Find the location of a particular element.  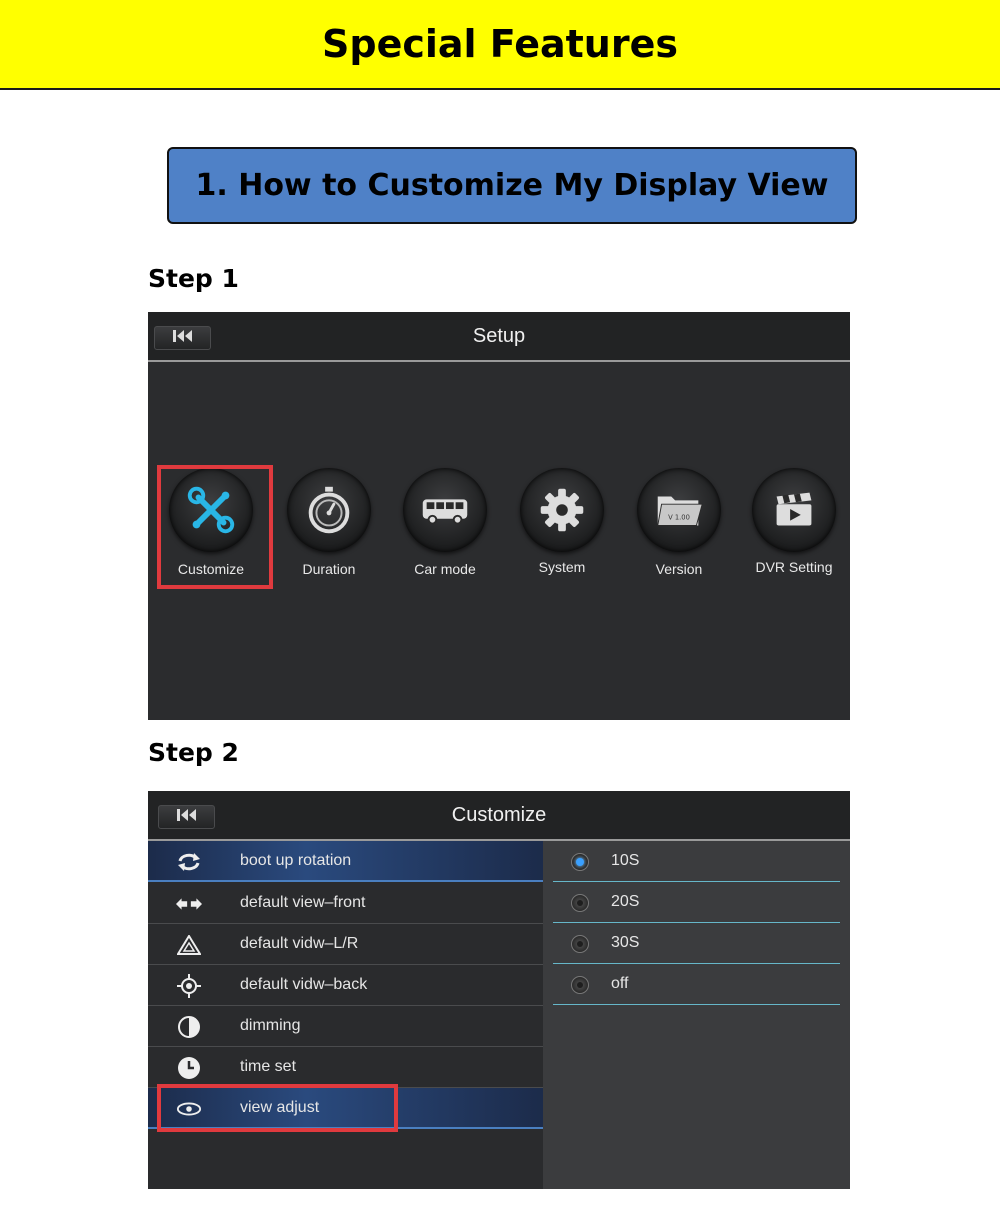

clapperboard-icon is located at coordinates (794, 510).